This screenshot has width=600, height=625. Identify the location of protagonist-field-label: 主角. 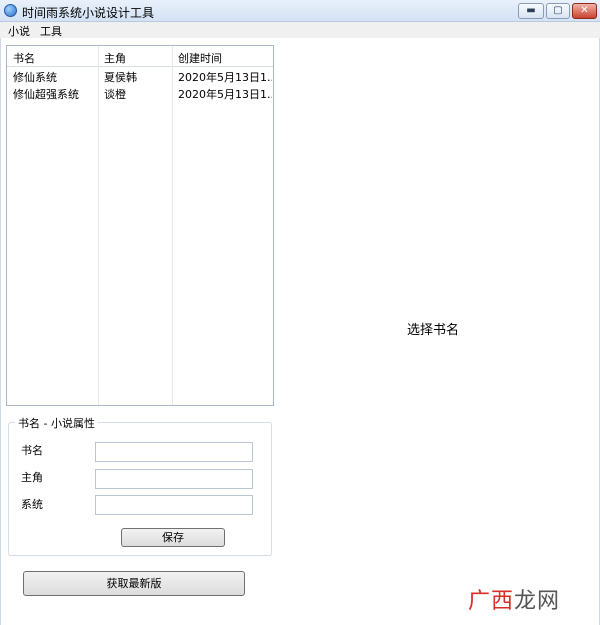
(32, 477).